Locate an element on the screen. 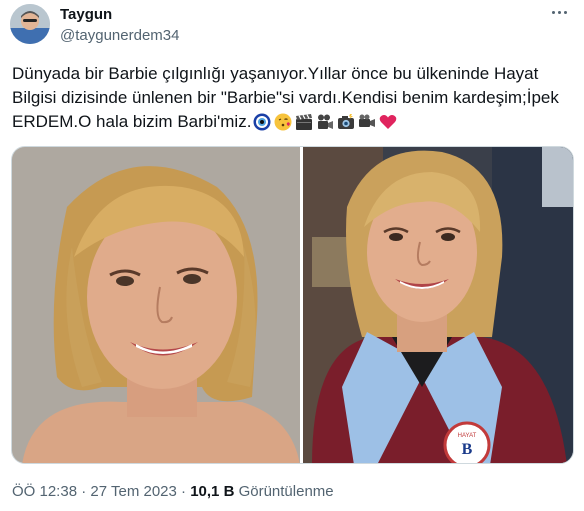 The height and width of the screenshot is (511, 584). camera-flash-icon is located at coordinates (346, 122).